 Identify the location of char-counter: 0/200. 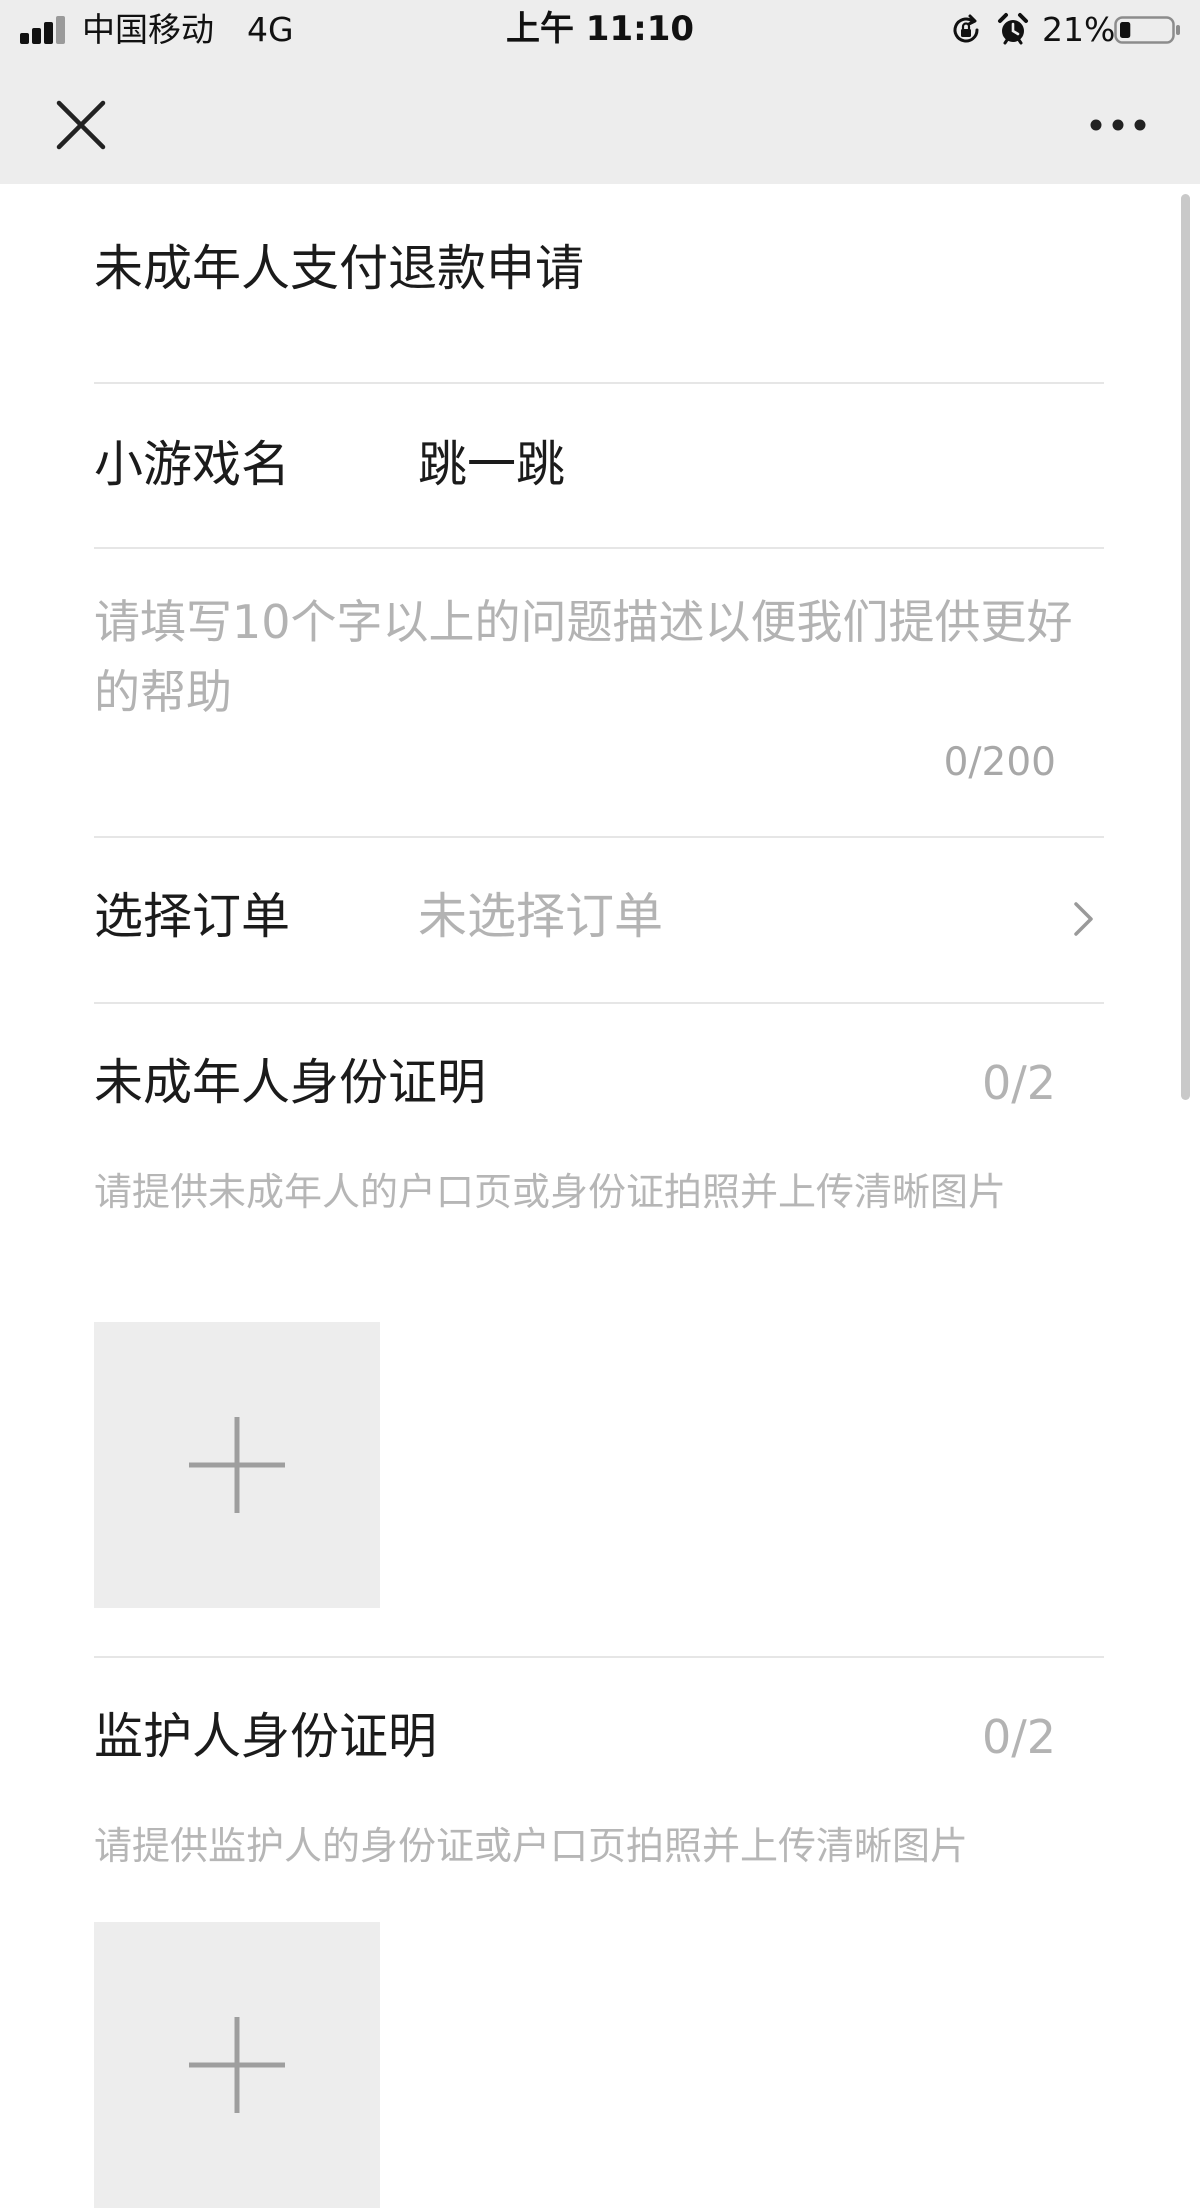
(999, 762).